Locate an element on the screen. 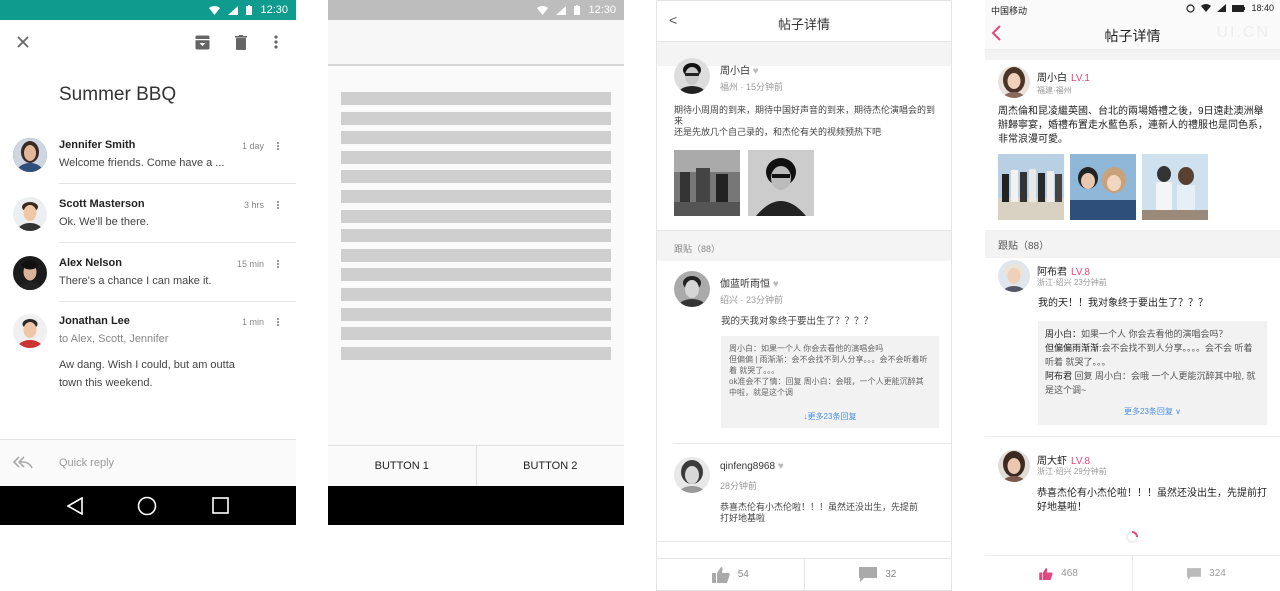  back-nav-icon is located at coordinates (75, 505).